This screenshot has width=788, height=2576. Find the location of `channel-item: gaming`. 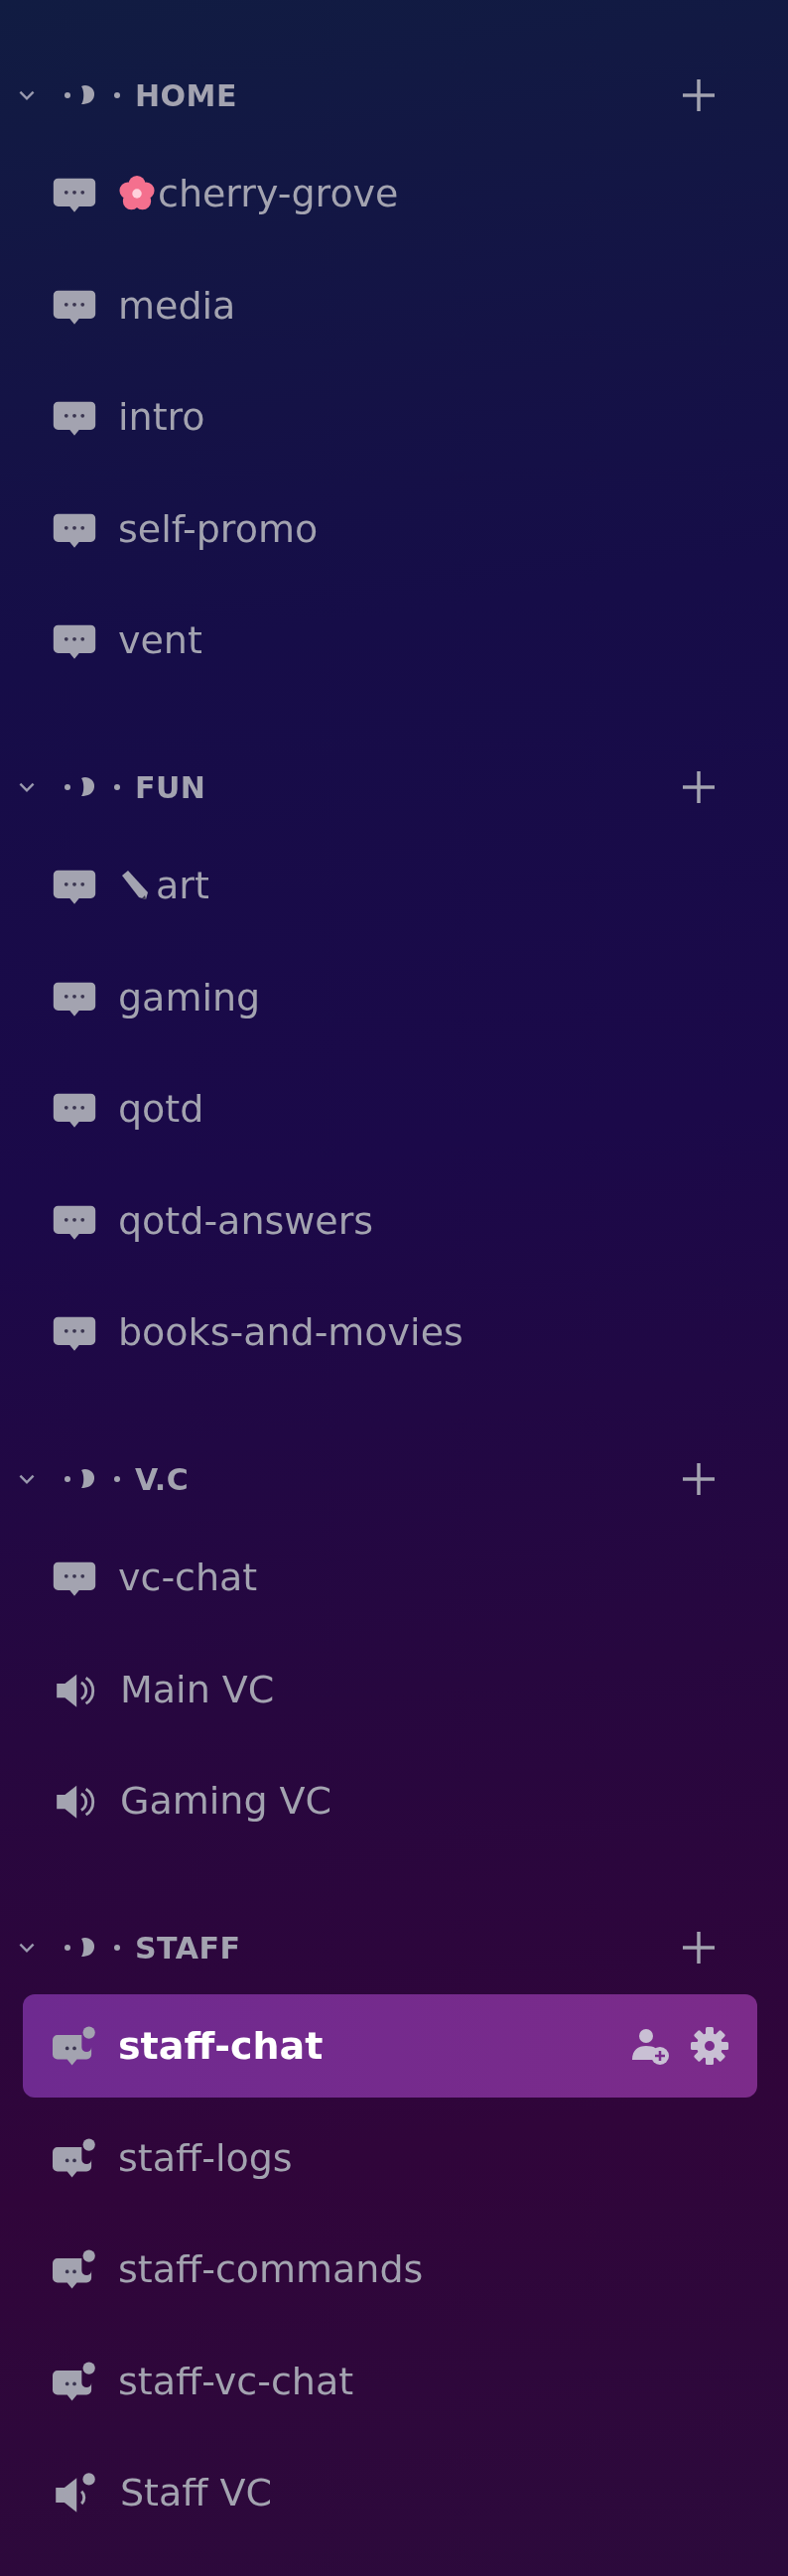

channel-item: gaming is located at coordinates (390, 997).